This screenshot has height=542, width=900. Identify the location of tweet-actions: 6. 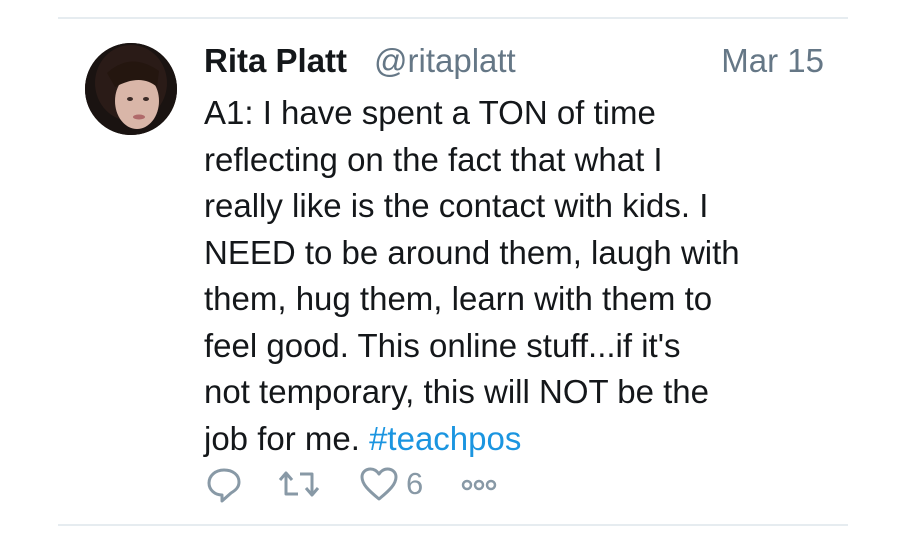
(369, 484).